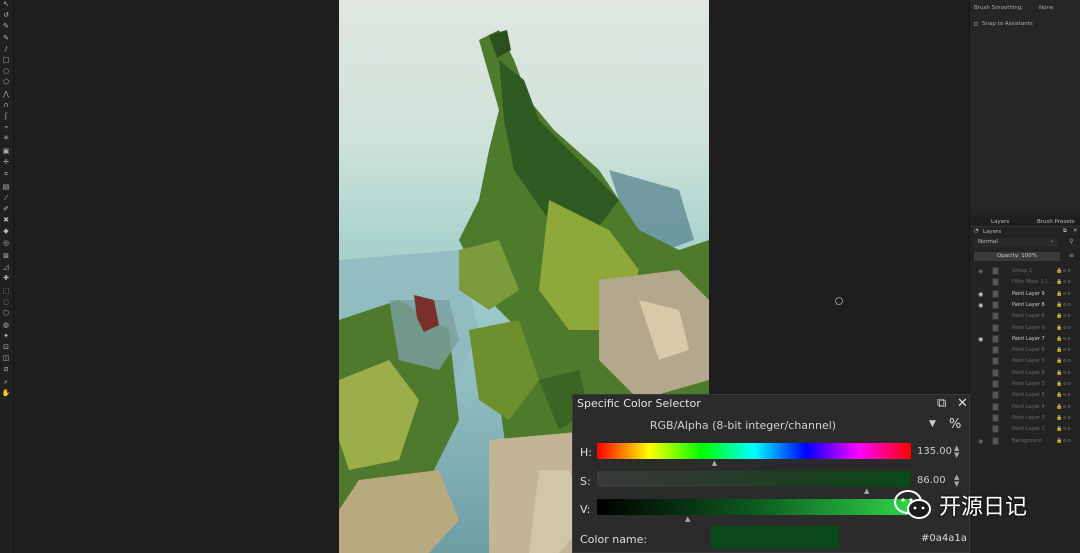  I want to click on edit-shapes-tool-icon: ↺, so click(6, 15).